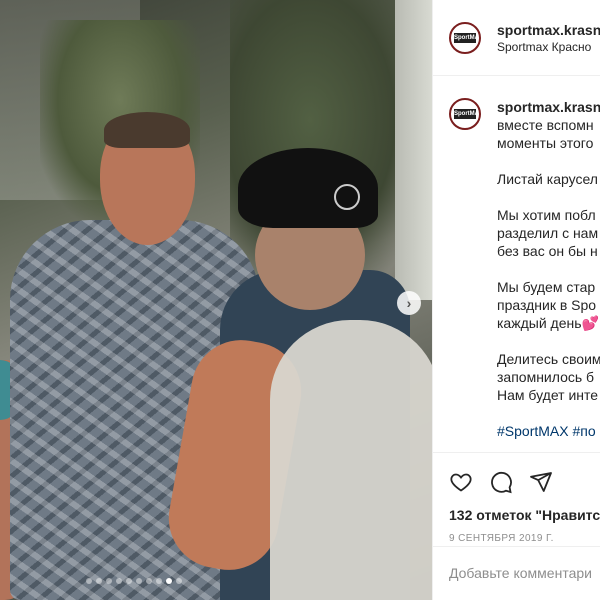  Describe the element at coordinates (548, 30) in the screenshot. I see `username-link: sportmax.krasn` at that location.